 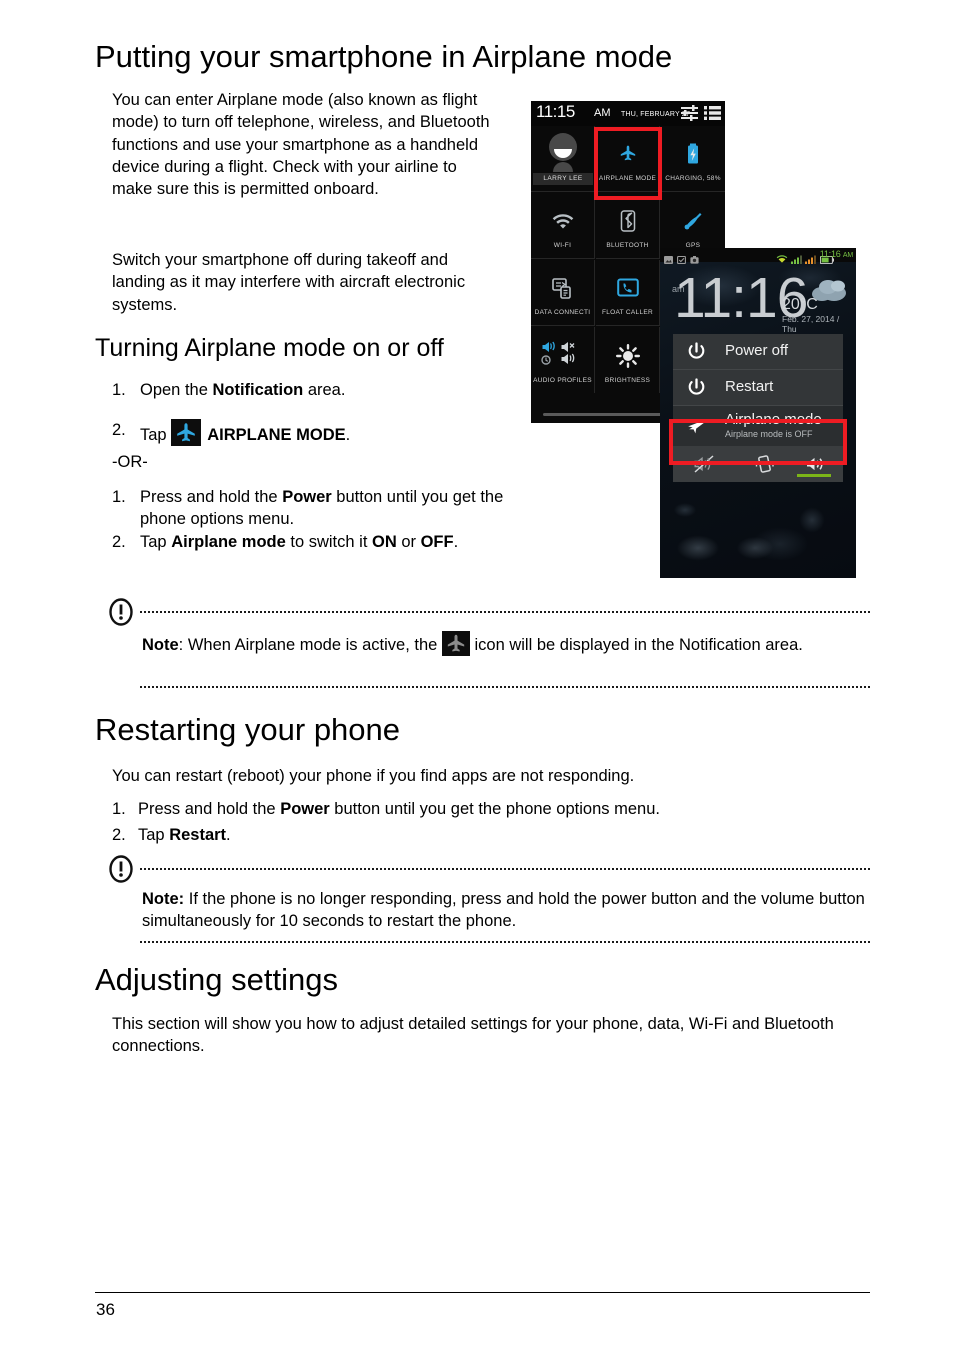 I want to click on bluetooth-icon, so click(x=627, y=223).